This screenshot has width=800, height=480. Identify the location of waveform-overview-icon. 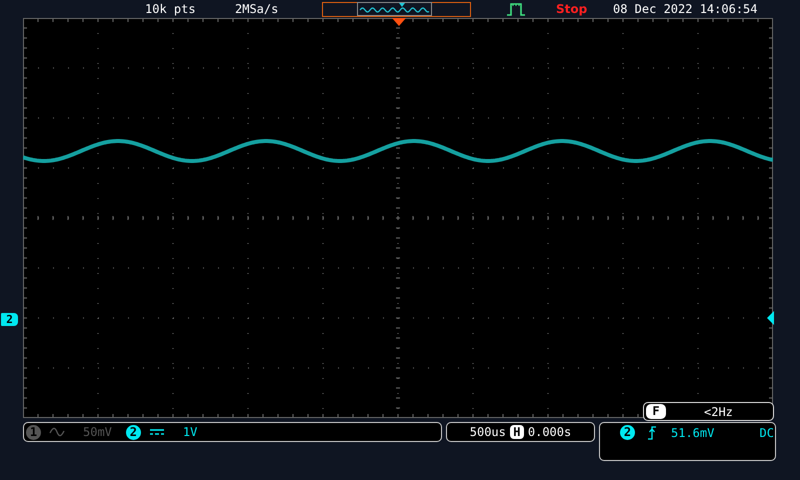
(394, 9).